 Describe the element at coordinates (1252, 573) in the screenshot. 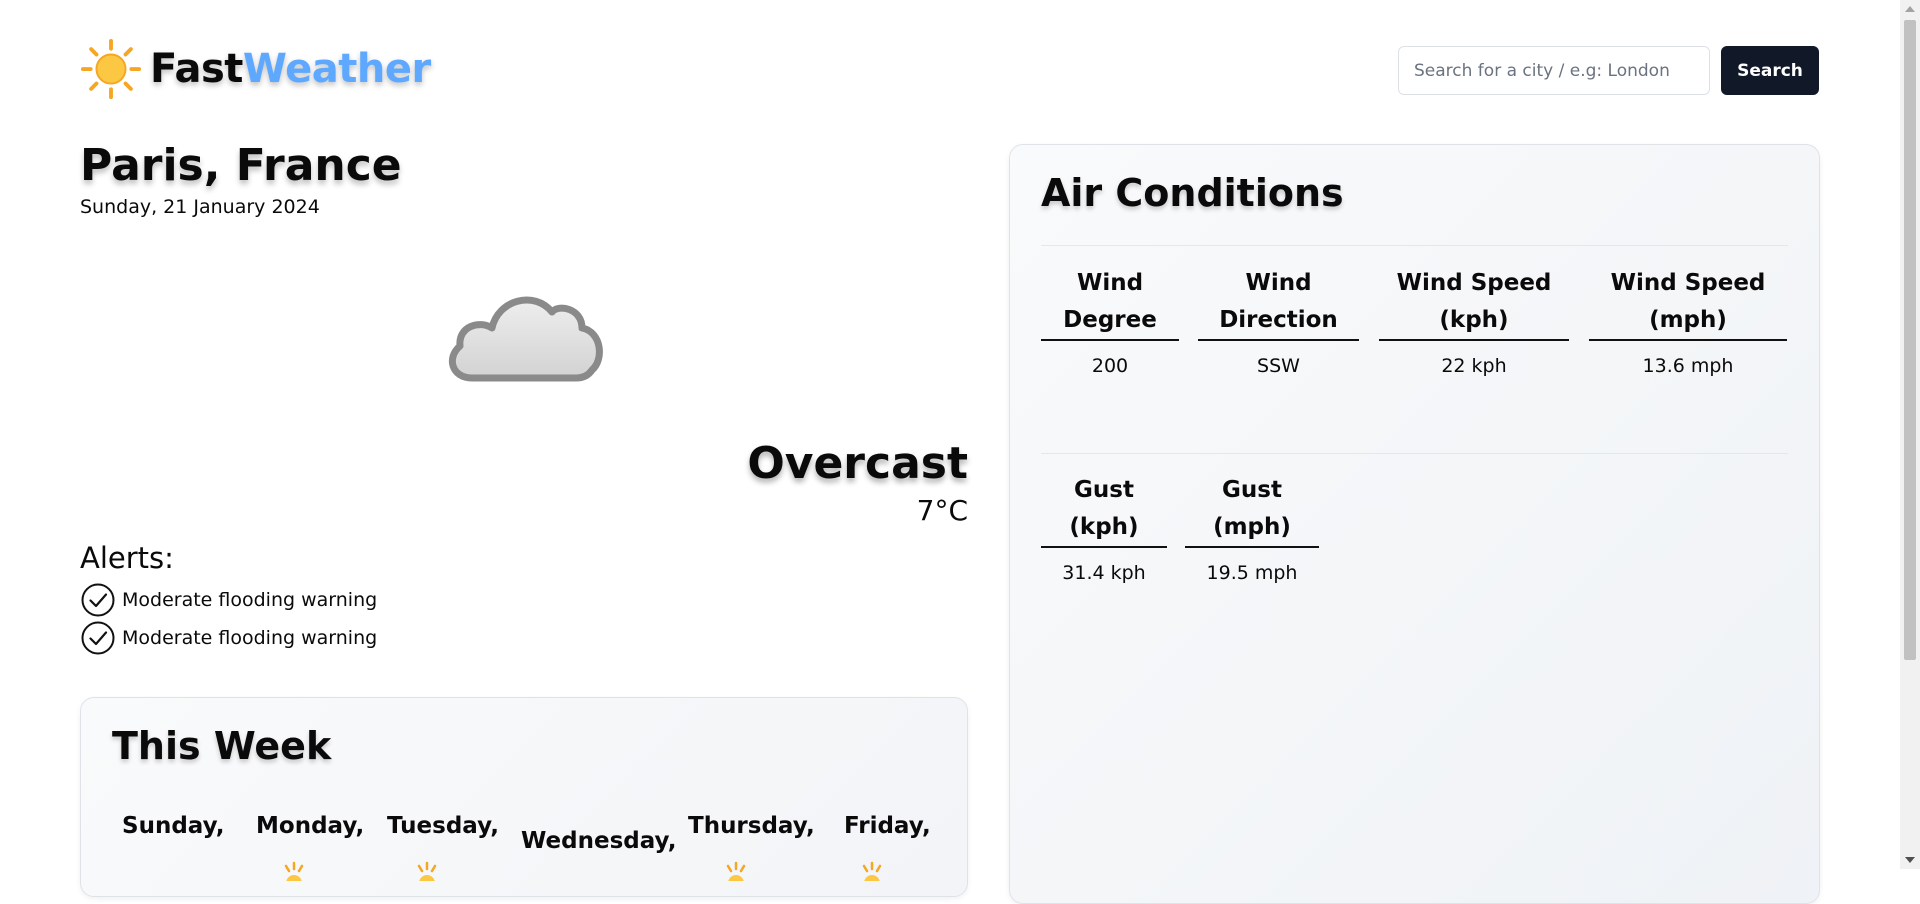

I see `stat-value: 19.5 mph` at that location.